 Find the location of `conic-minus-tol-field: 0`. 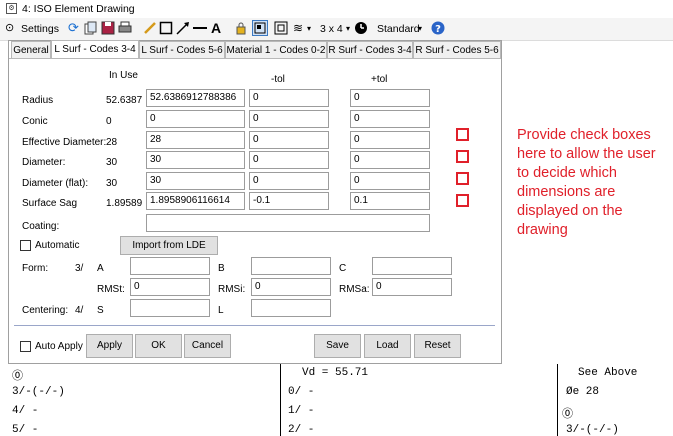

conic-minus-tol-field: 0 is located at coordinates (289, 119).